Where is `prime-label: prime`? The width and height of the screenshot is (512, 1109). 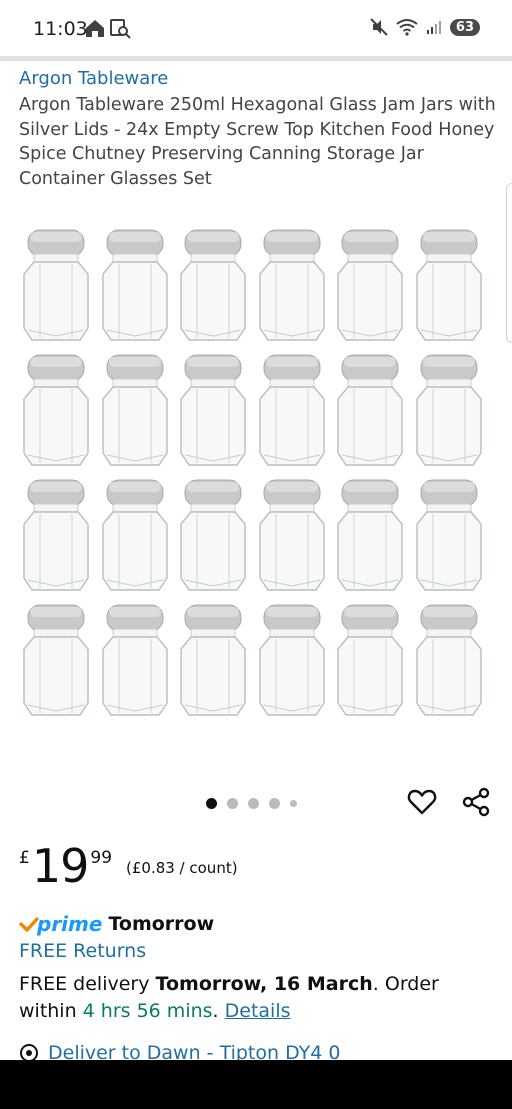
prime-label: prime is located at coordinates (70, 924).